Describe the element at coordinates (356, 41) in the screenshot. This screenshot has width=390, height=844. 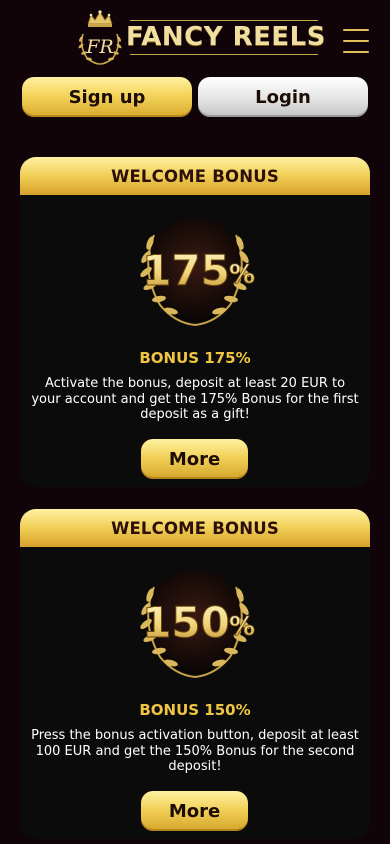
I see `hamburger-menu-icon` at that location.